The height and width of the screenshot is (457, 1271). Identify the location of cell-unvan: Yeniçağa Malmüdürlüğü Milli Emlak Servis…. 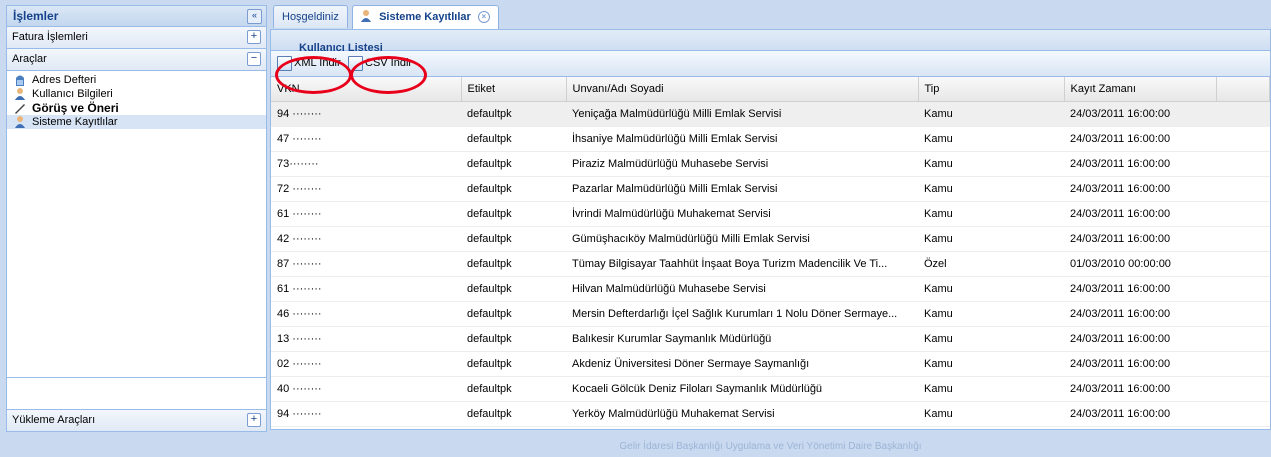
(742, 114).